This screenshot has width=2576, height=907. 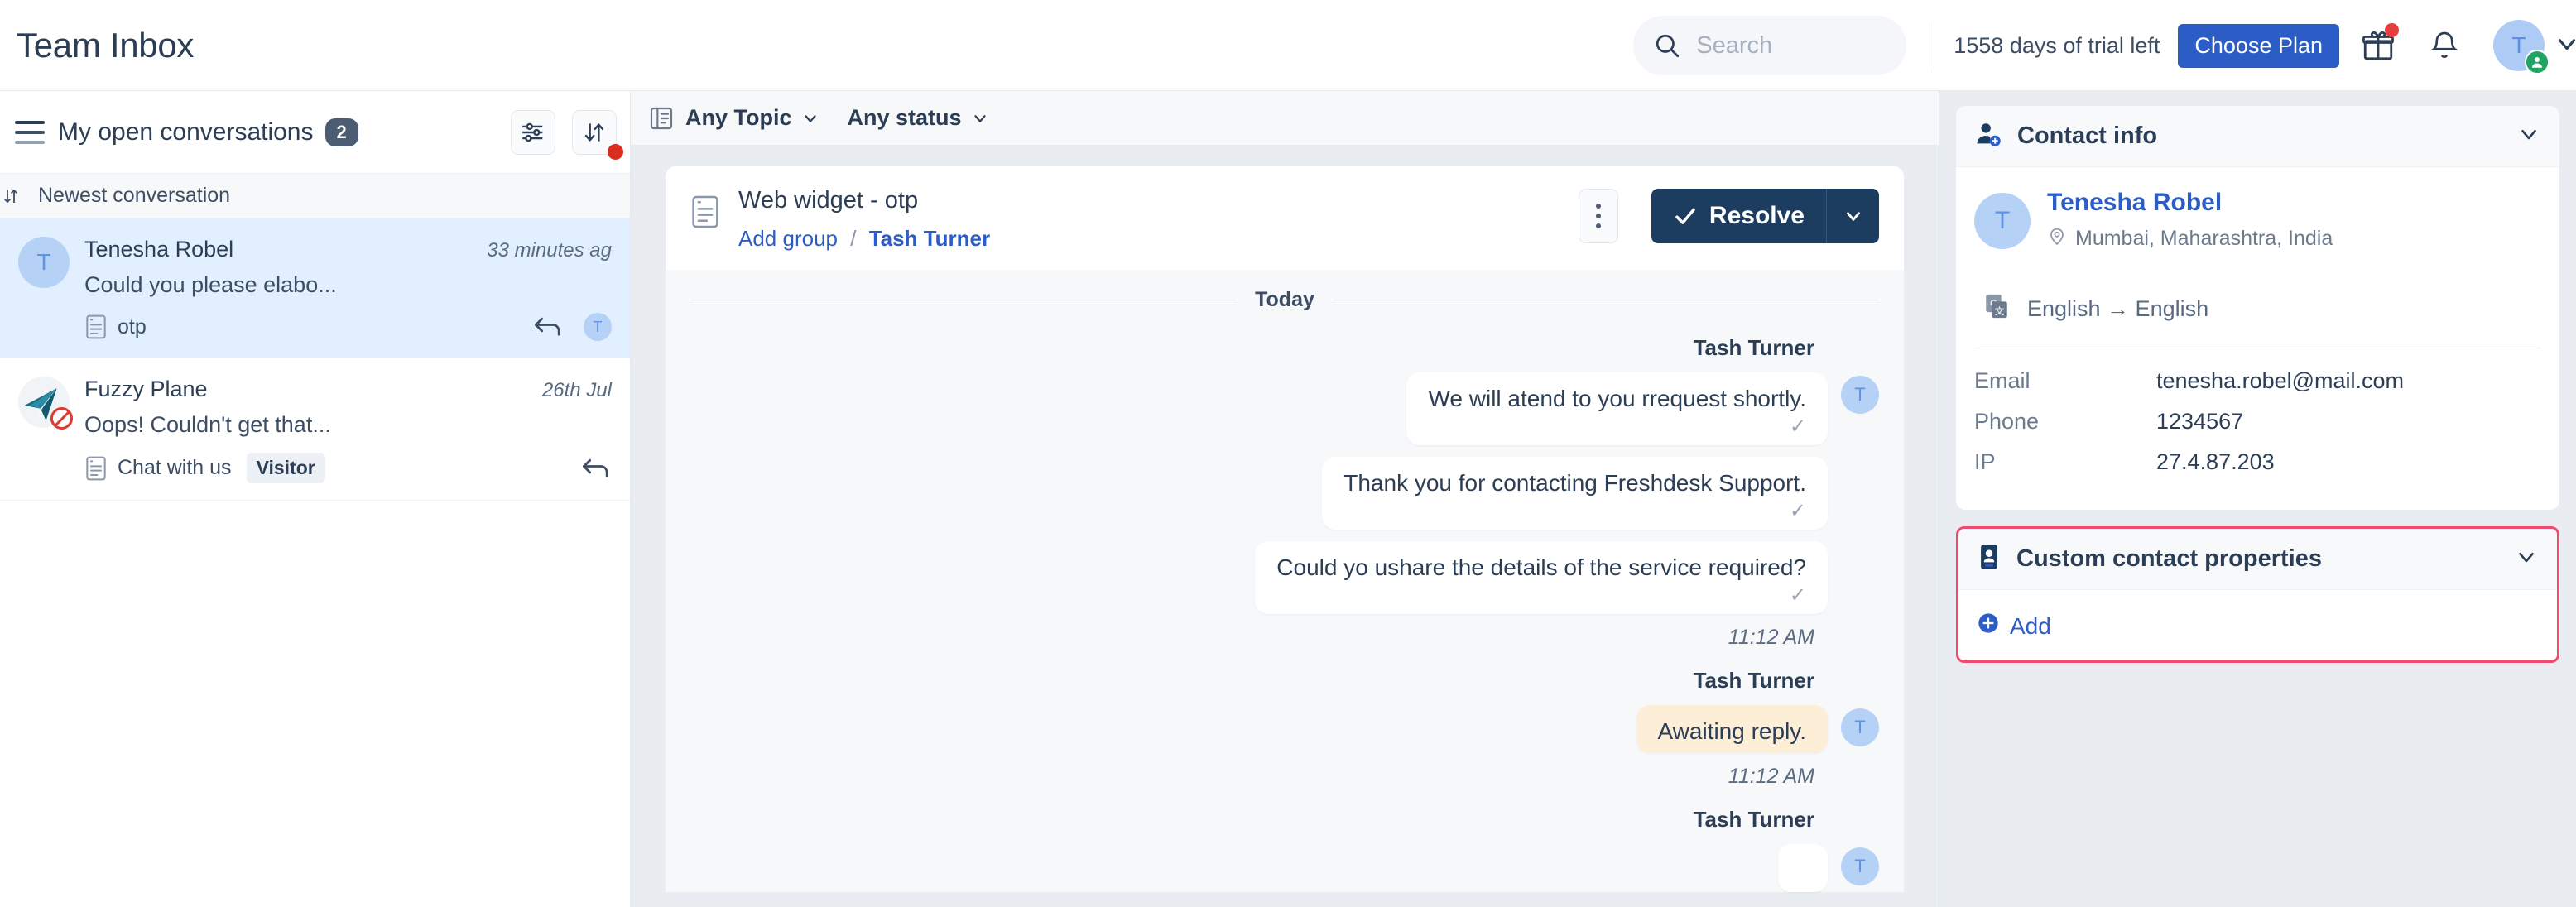 What do you see at coordinates (61, 418) in the screenshot?
I see `blocked-badge-icon` at bounding box center [61, 418].